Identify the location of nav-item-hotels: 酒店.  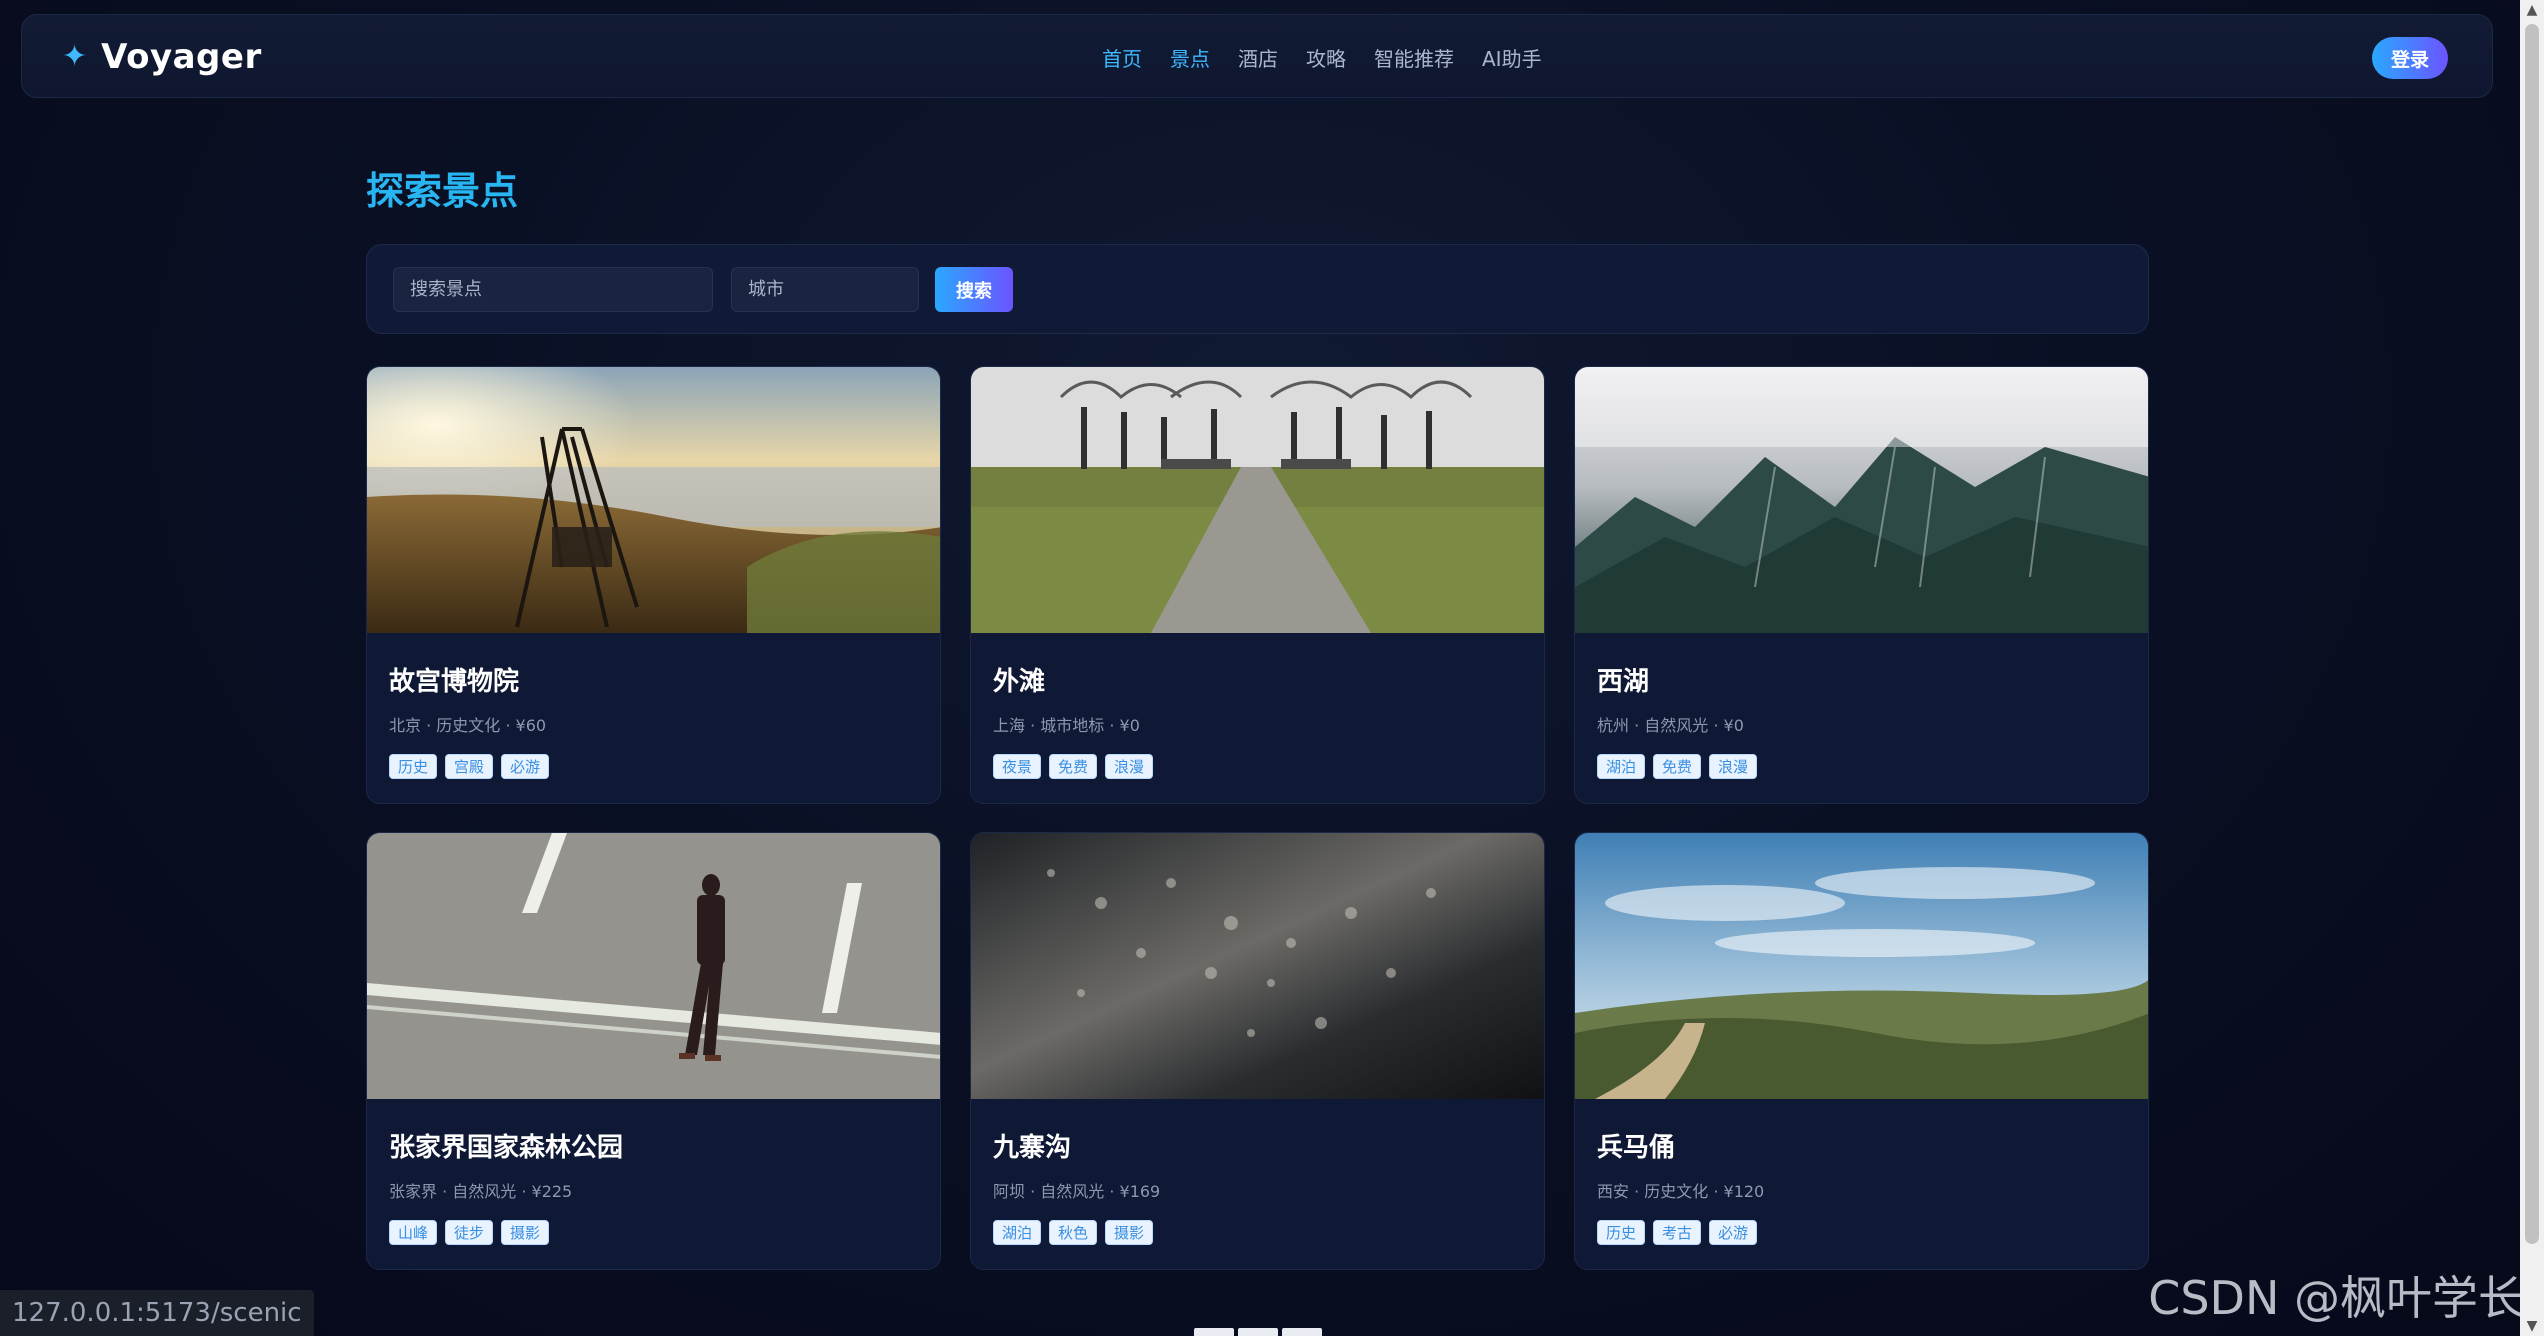
(1258, 57).